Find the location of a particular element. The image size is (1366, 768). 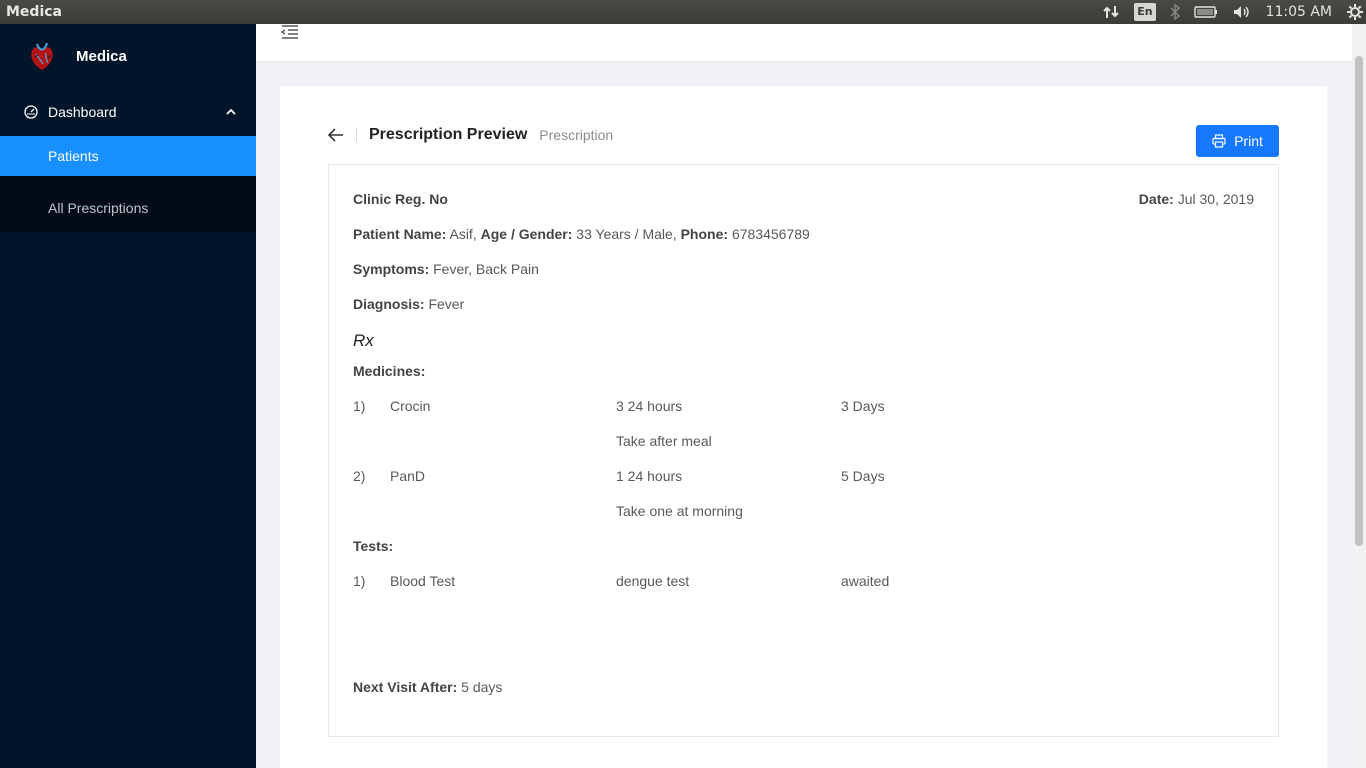

next-visit-label: Next Visit After: is located at coordinates (405, 687).